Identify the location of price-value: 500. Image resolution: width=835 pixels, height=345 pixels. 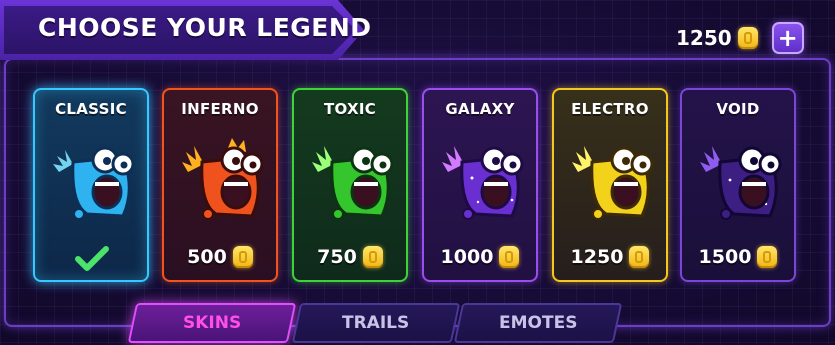
(207, 257).